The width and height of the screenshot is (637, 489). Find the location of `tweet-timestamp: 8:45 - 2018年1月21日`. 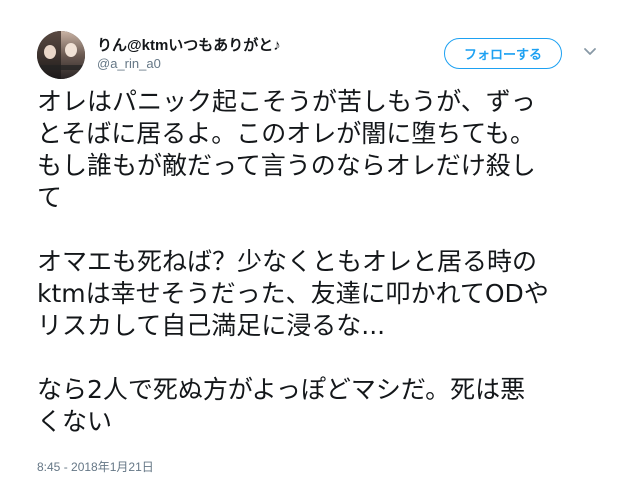

tweet-timestamp: 8:45 - 2018年1月21日 is located at coordinates (95, 466).